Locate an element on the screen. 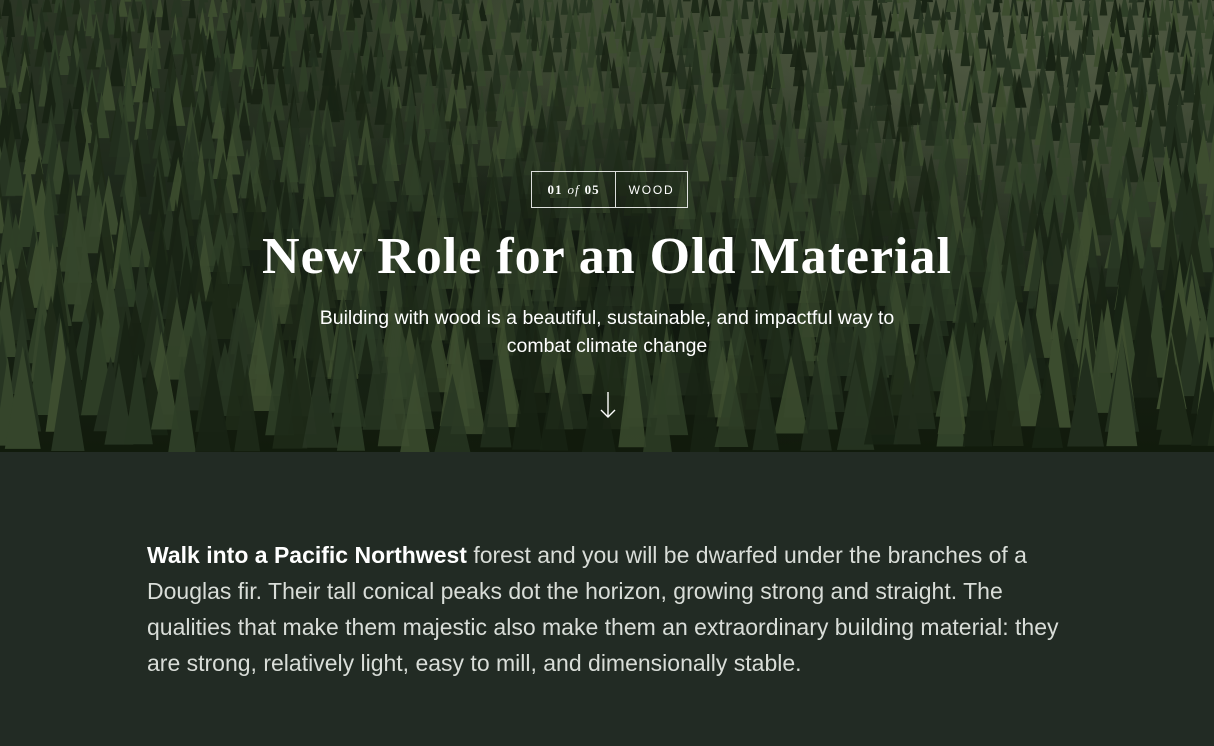 This screenshot has height=746, width=1214. page-title: New Role for an Old Material is located at coordinates (607, 256).